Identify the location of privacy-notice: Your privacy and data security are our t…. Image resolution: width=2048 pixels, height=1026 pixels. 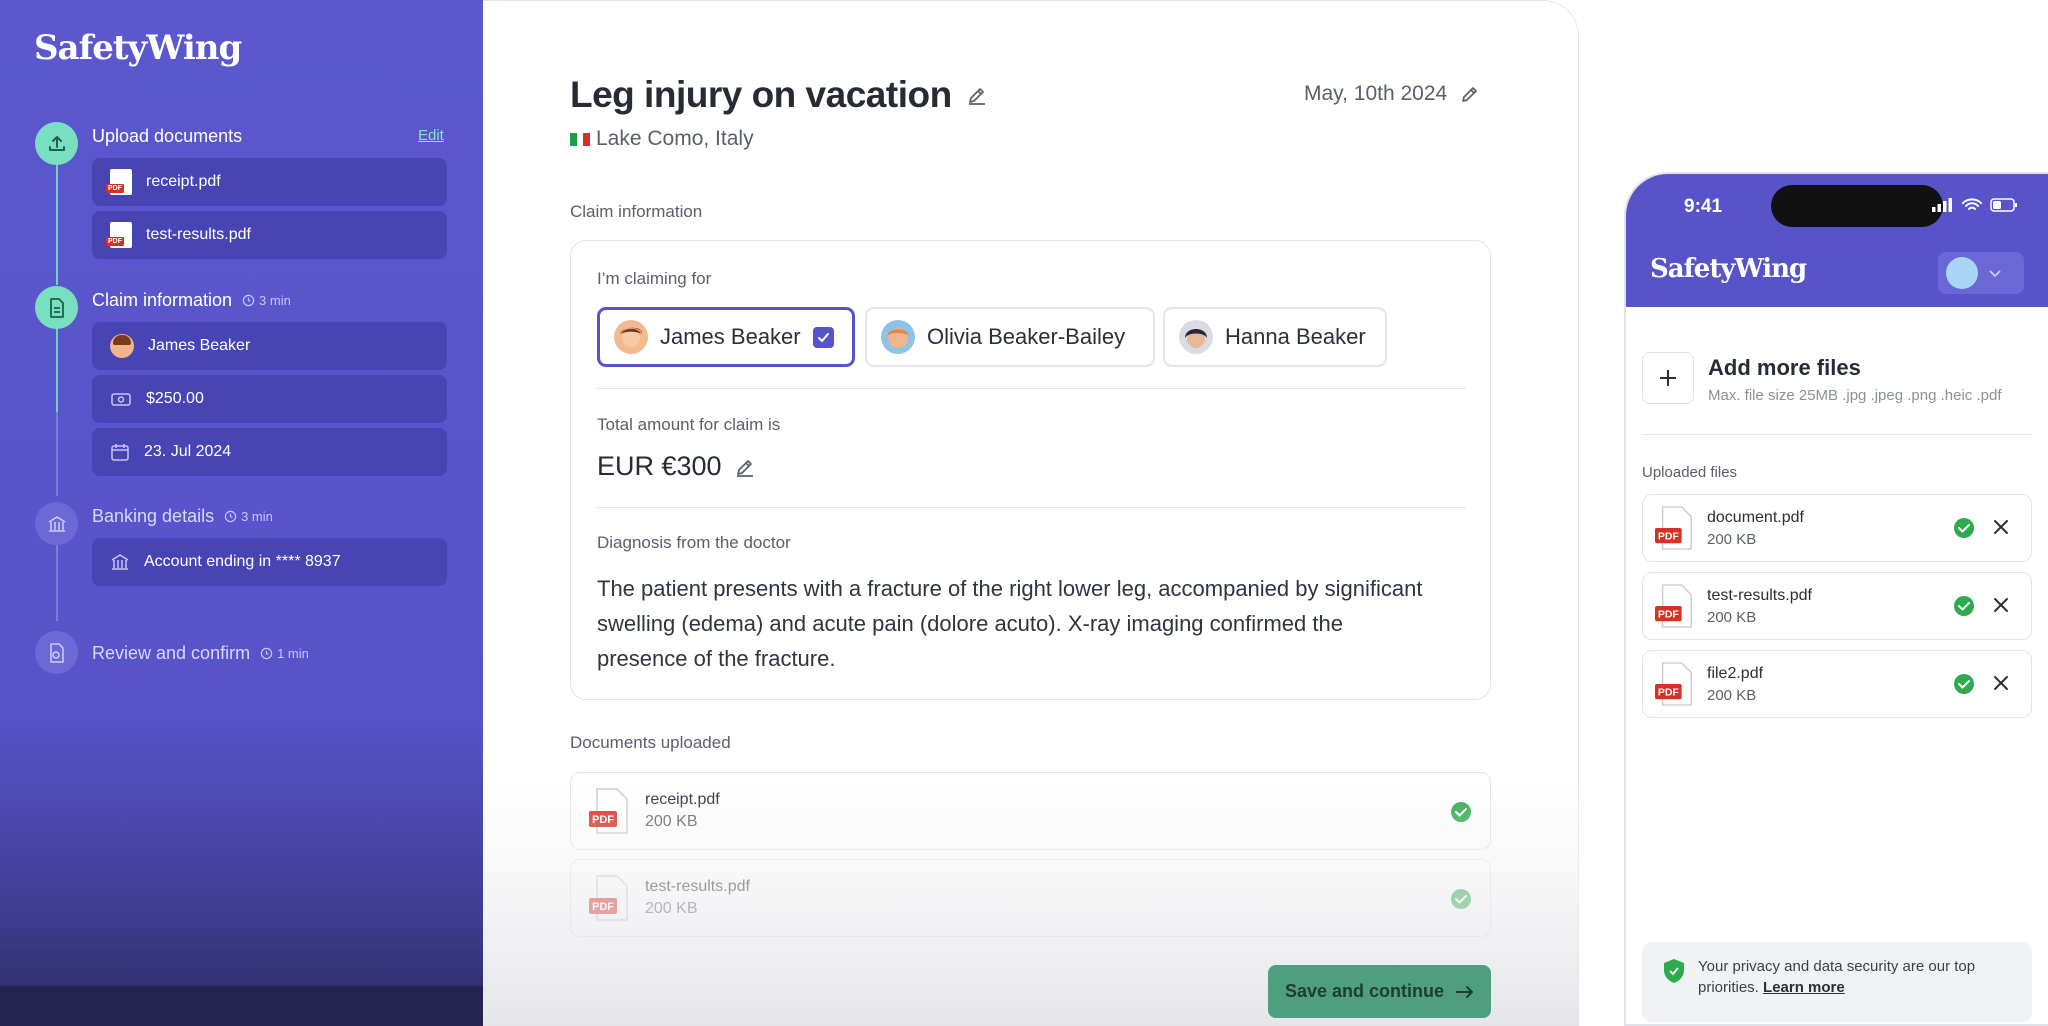
(1837, 982).